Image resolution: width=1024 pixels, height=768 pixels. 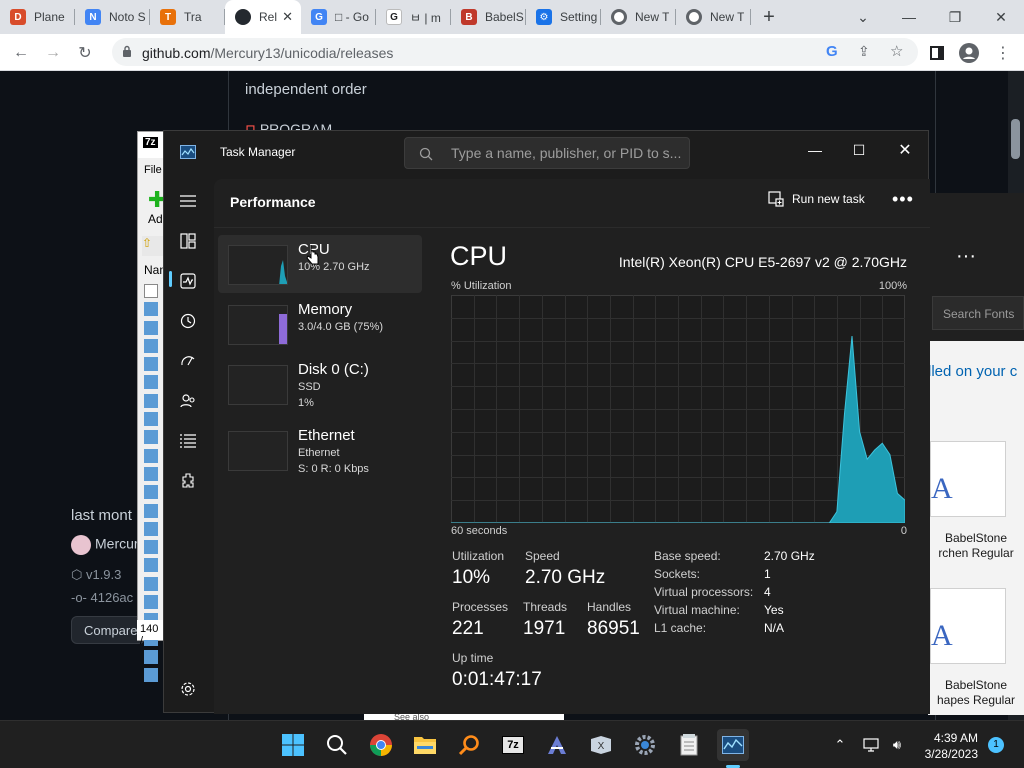 What do you see at coordinates (601, 745) in the screenshot?
I see `unicodia-icon: X` at bounding box center [601, 745].